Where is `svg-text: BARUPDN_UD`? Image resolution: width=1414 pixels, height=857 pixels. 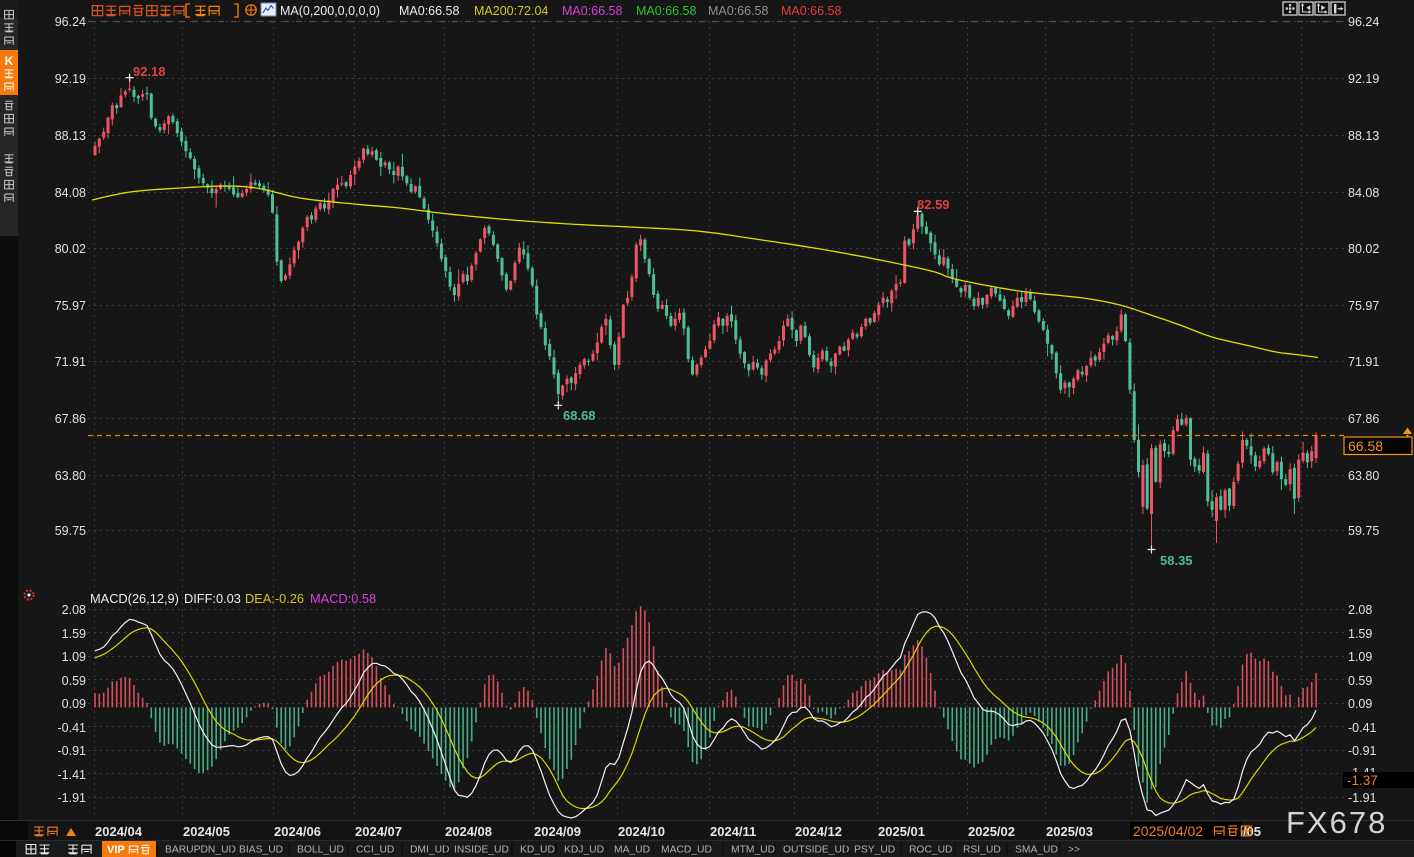 svg-text: BARUPDN_UD is located at coordinates (200, 850).